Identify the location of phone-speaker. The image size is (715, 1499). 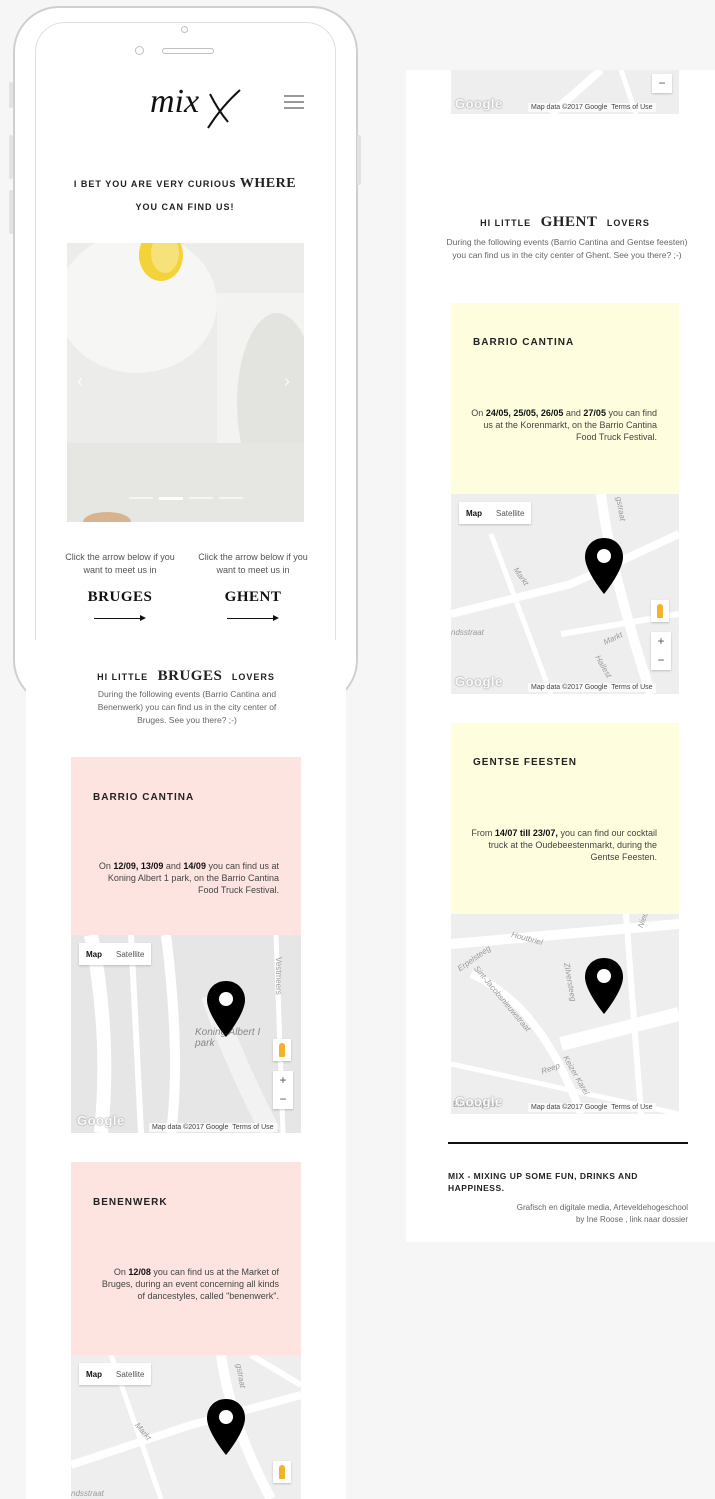
(188, 51).